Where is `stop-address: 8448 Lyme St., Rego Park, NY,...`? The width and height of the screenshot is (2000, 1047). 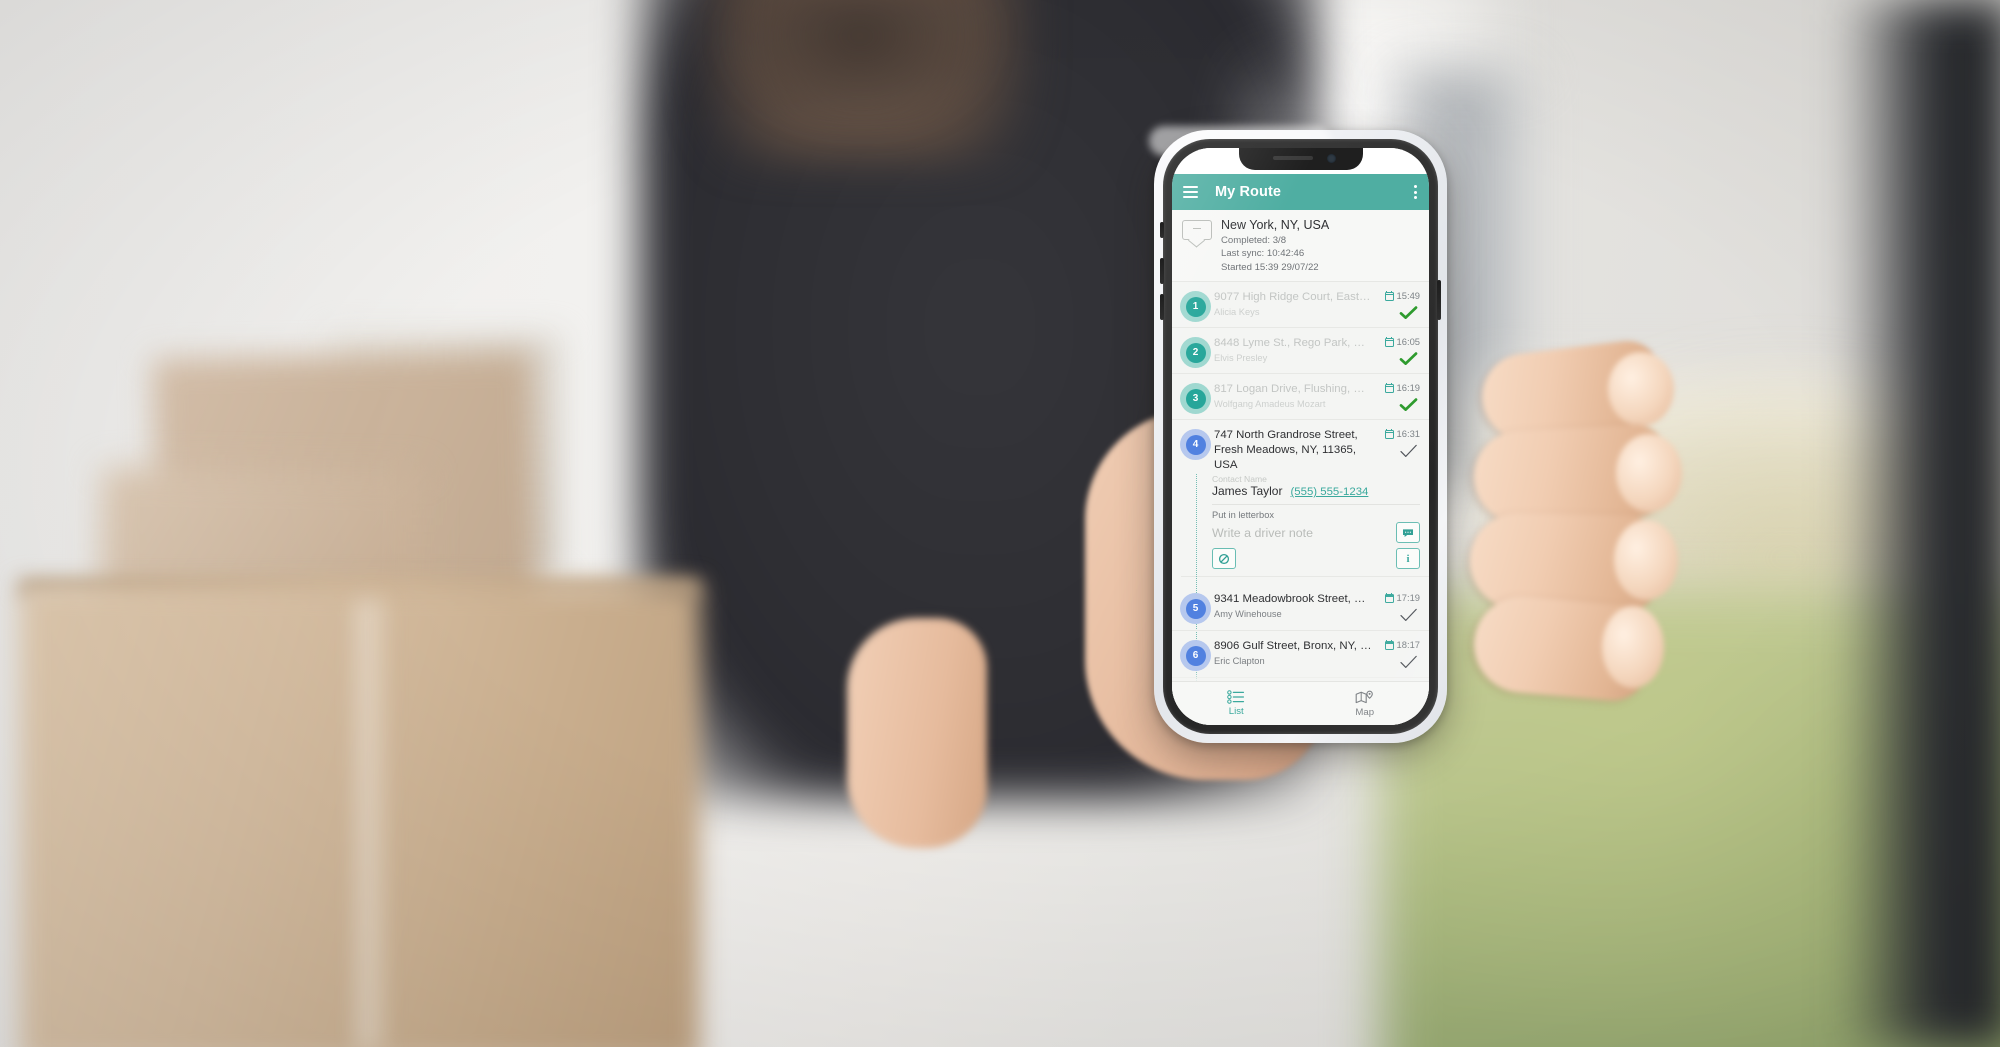 stop-address: 8448 Lyme St., Rego Park, NY,... is located at coordinates (1293, 343).